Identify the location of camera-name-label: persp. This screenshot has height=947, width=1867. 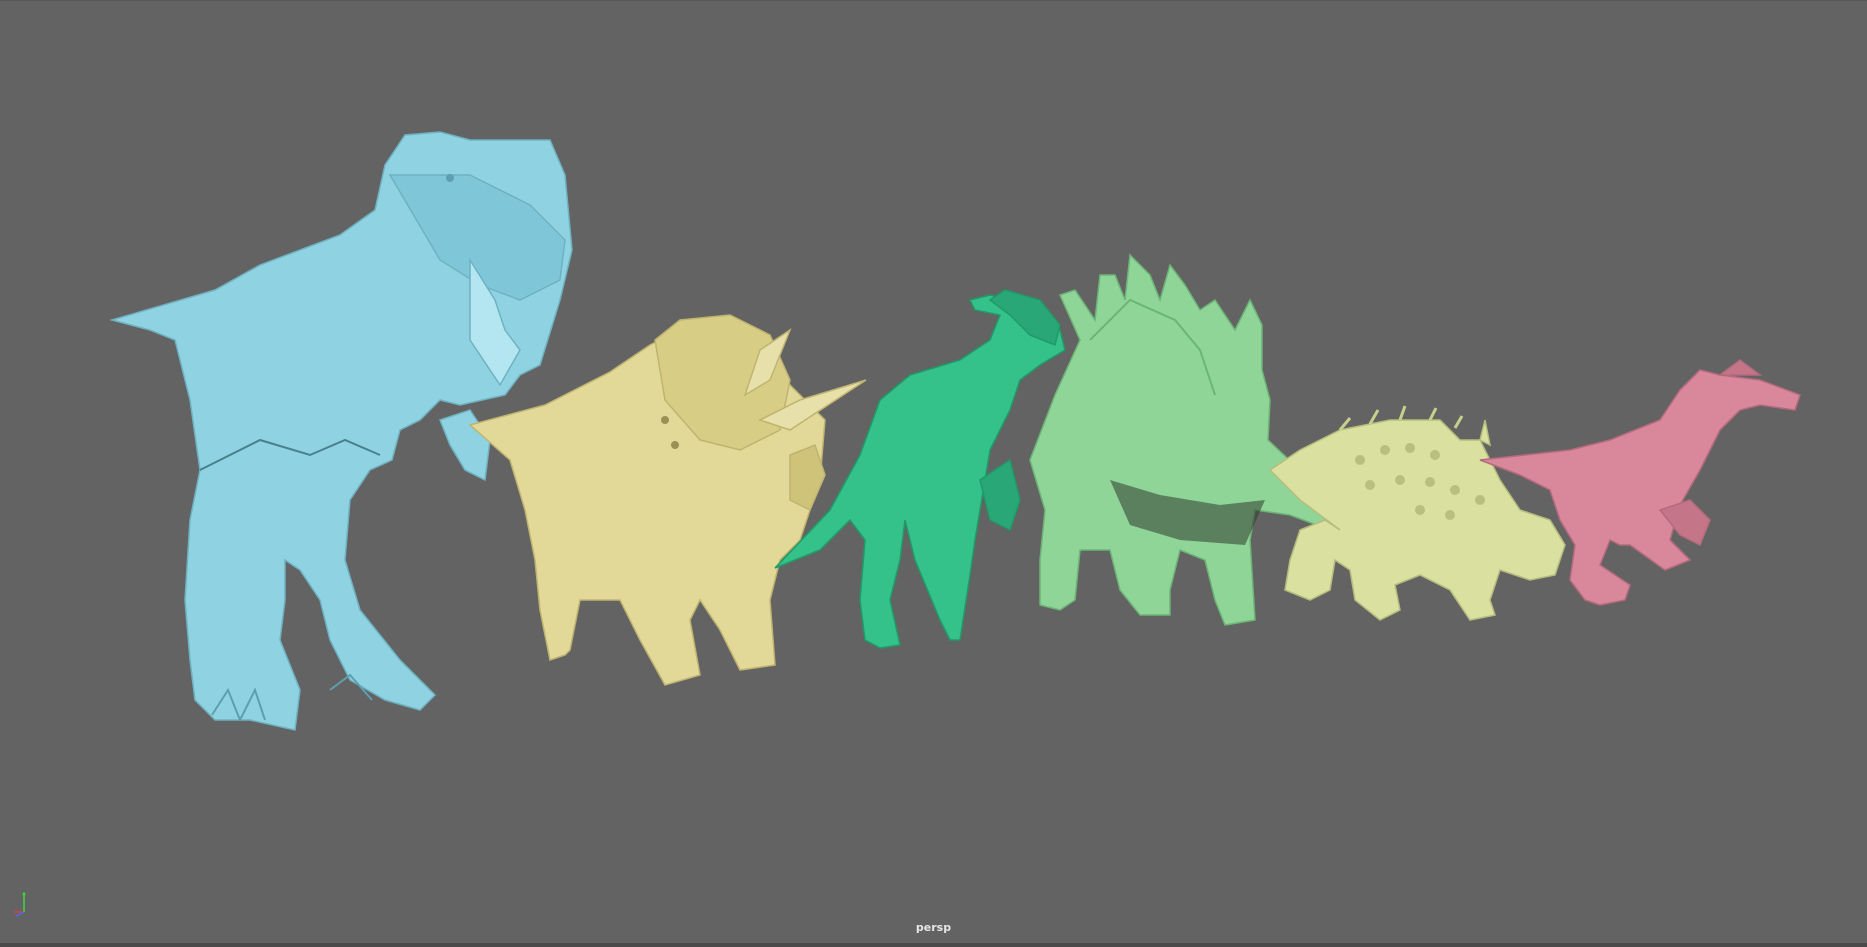
(933, 927).